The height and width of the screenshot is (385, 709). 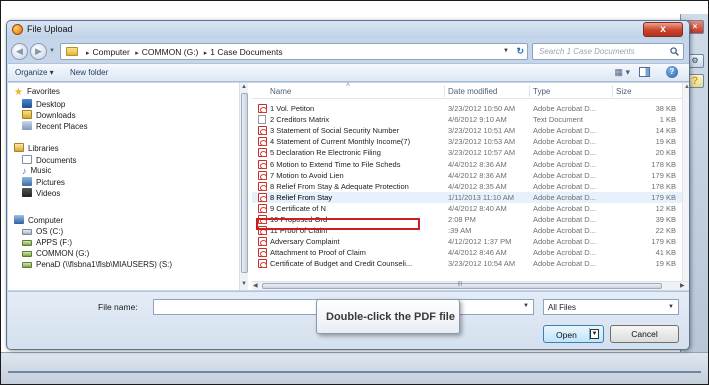 What do you see at coordinates (49, 160) in the screenshot?
I see `nav-documents: Documents` at bounding box center [49, 160].